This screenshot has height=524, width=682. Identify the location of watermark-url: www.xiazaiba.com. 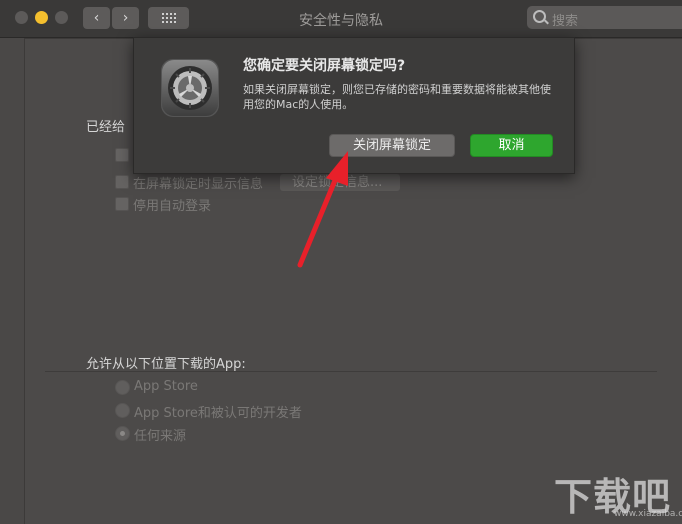
(648, 514).